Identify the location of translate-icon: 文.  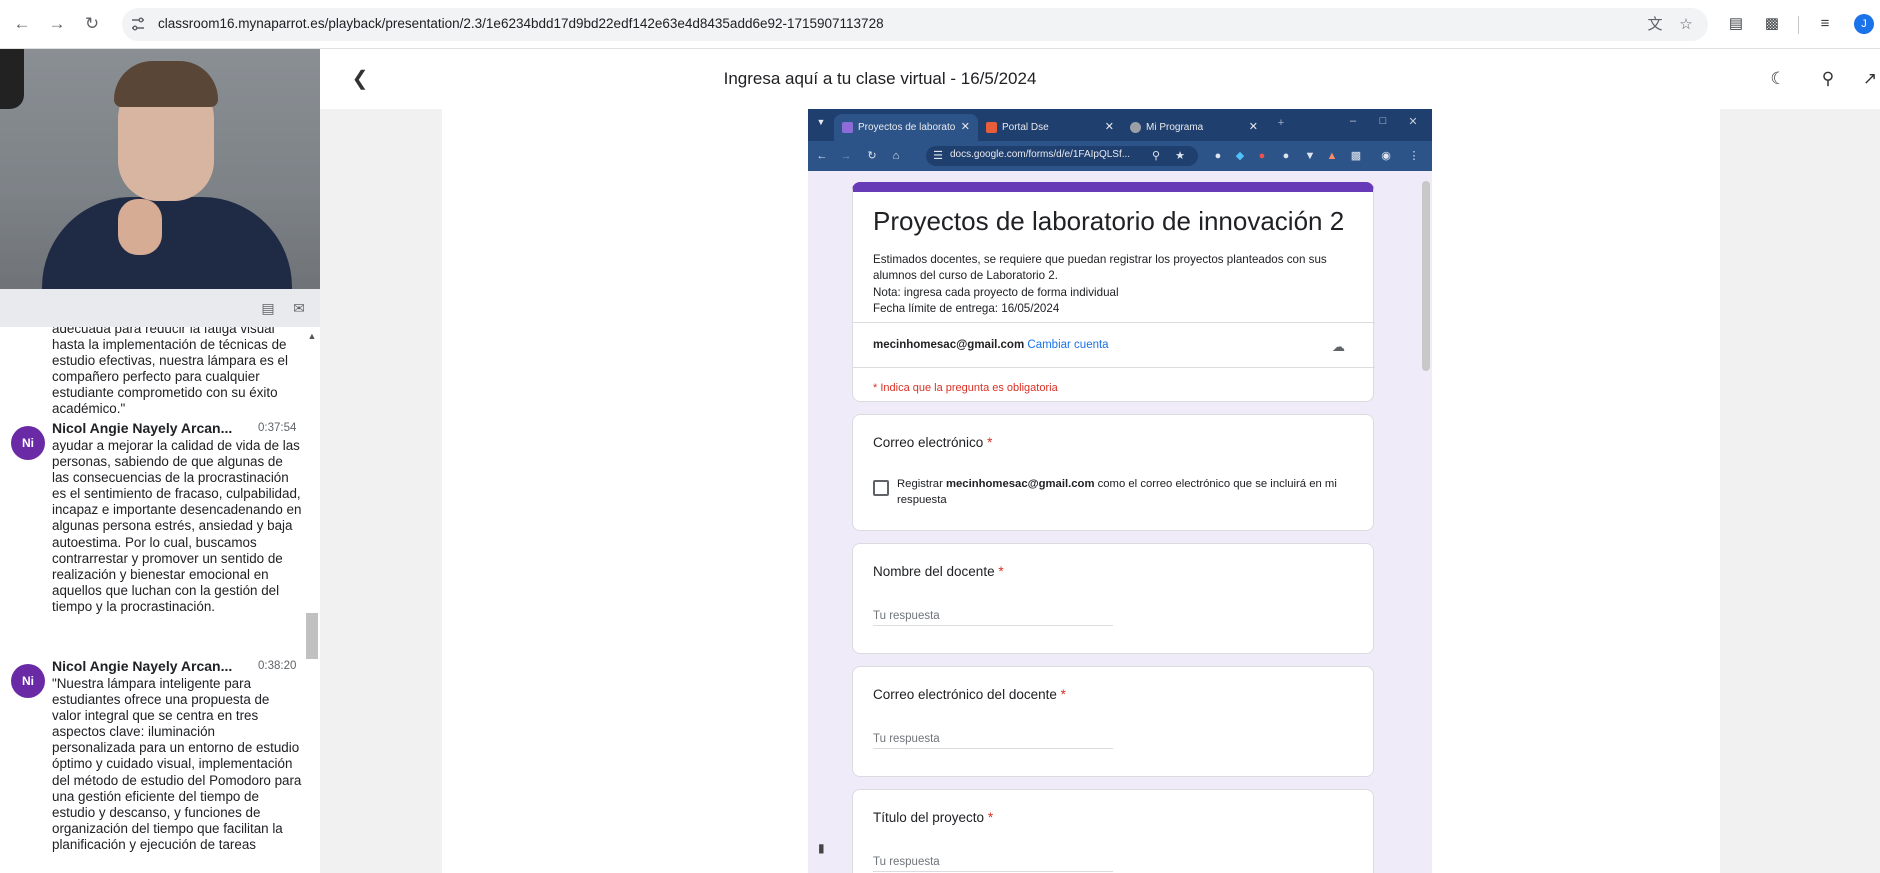
(1655, 25).